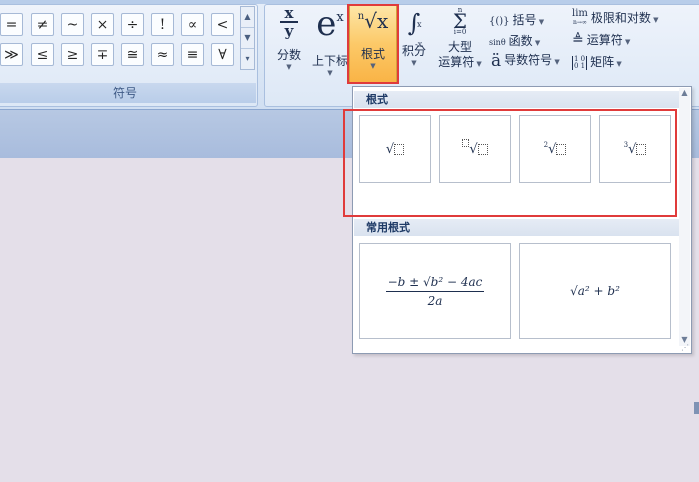 The image size is (699, 482). What do you see at coordinates (373, 44) in the screenshot?
I see `radical-highlight-outline` at bounding box center [373, 44].